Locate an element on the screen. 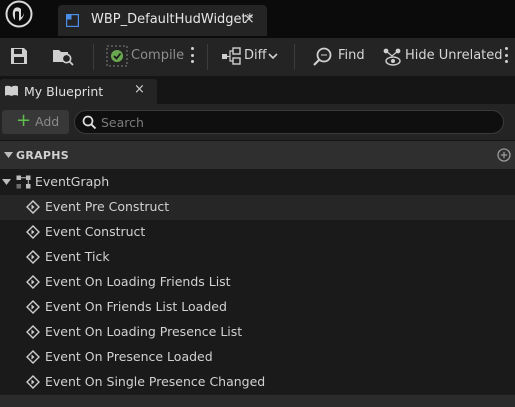  list-item: Event Tick is located at coordinates (257, 257).